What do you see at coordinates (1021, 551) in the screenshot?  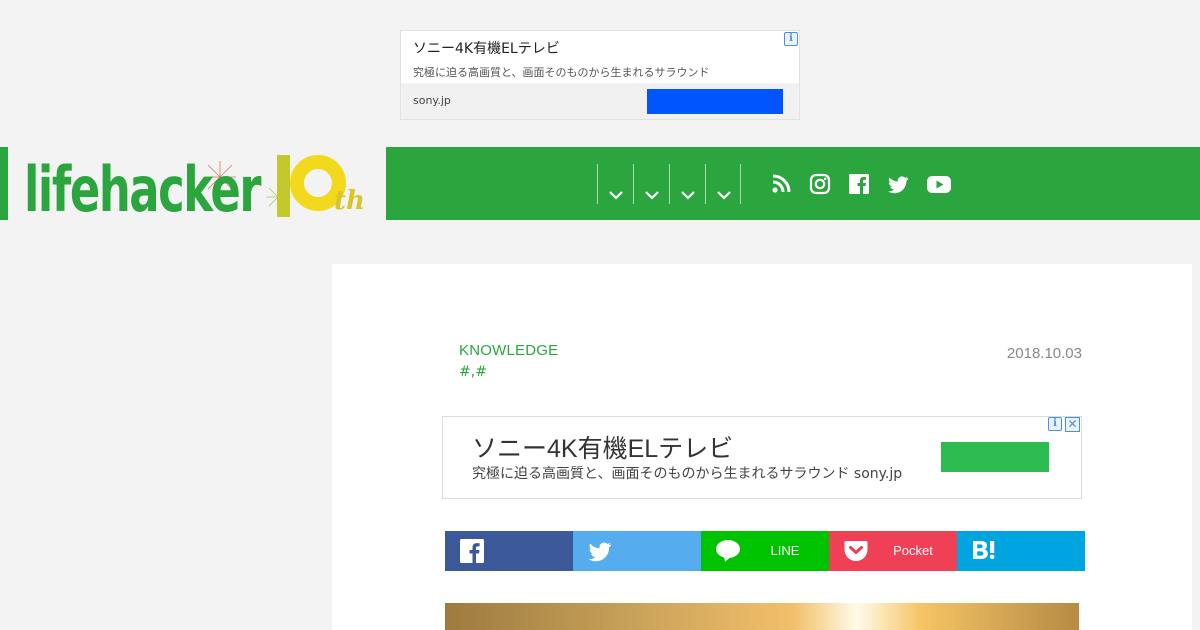 I see `share-hatena-button` at bounding box center [1021, 551].